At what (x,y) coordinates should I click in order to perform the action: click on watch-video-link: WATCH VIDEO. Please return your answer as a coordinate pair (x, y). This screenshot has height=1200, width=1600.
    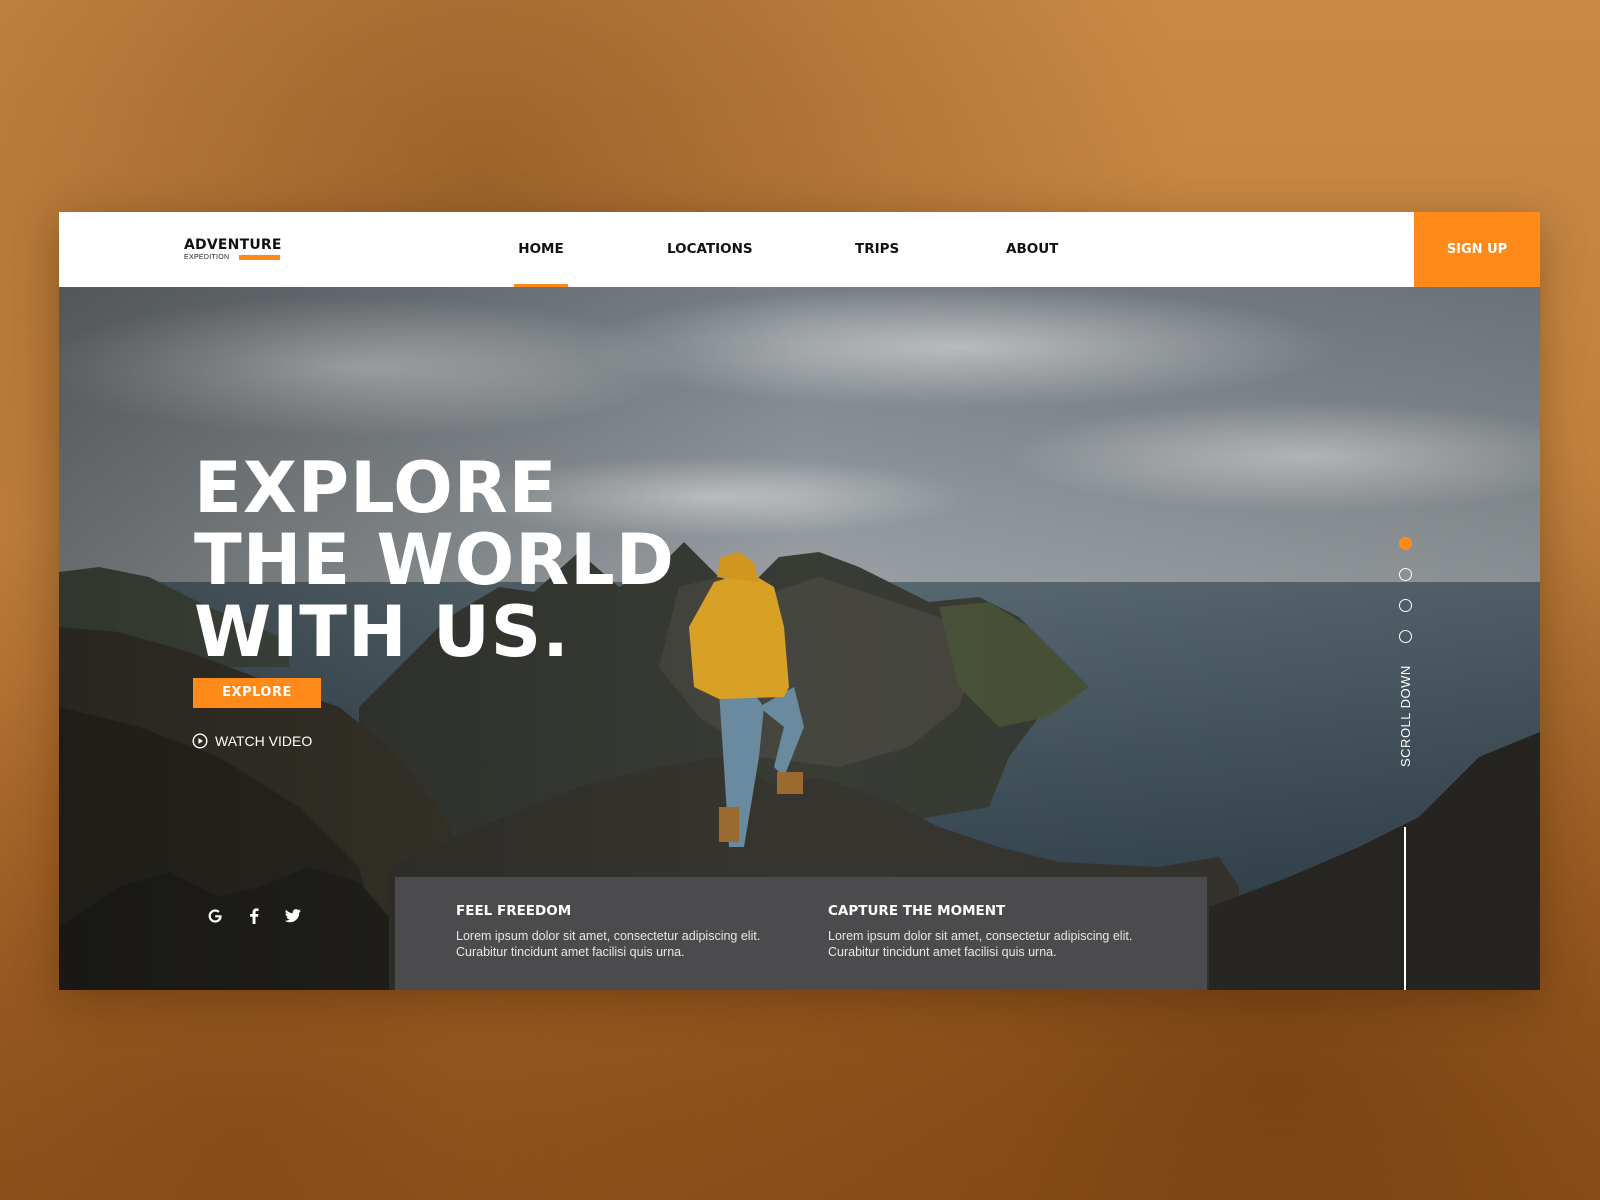
    Looking at the image, I should click on (252, 741).